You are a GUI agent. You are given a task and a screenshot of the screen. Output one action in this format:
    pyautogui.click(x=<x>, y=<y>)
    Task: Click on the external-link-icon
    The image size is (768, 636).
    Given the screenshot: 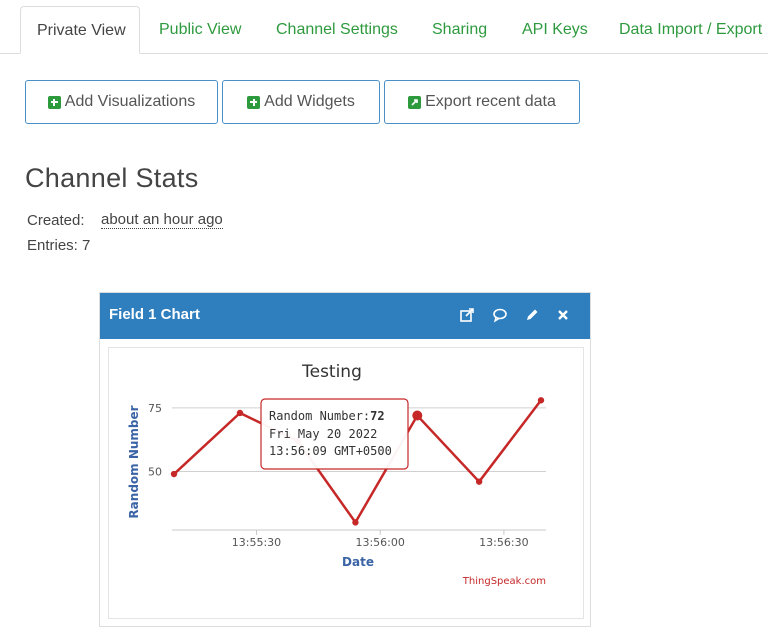 What is the action you would take?
    pyautogui.click(x=467, y=315)
    